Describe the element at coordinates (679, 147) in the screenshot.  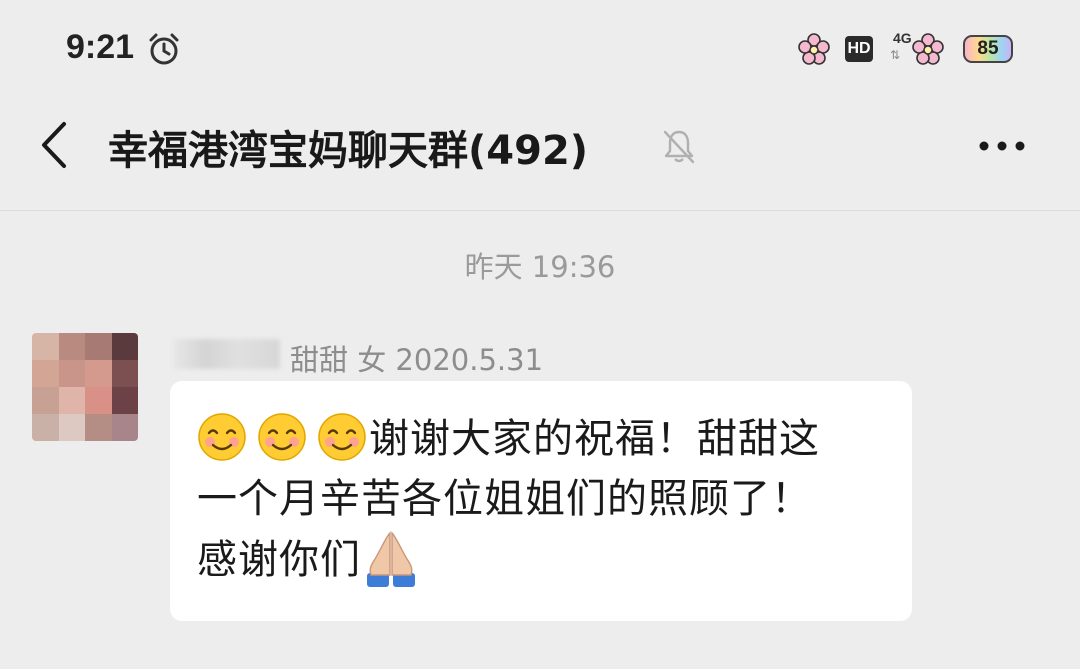
I see `bell-off-icon` at that location.